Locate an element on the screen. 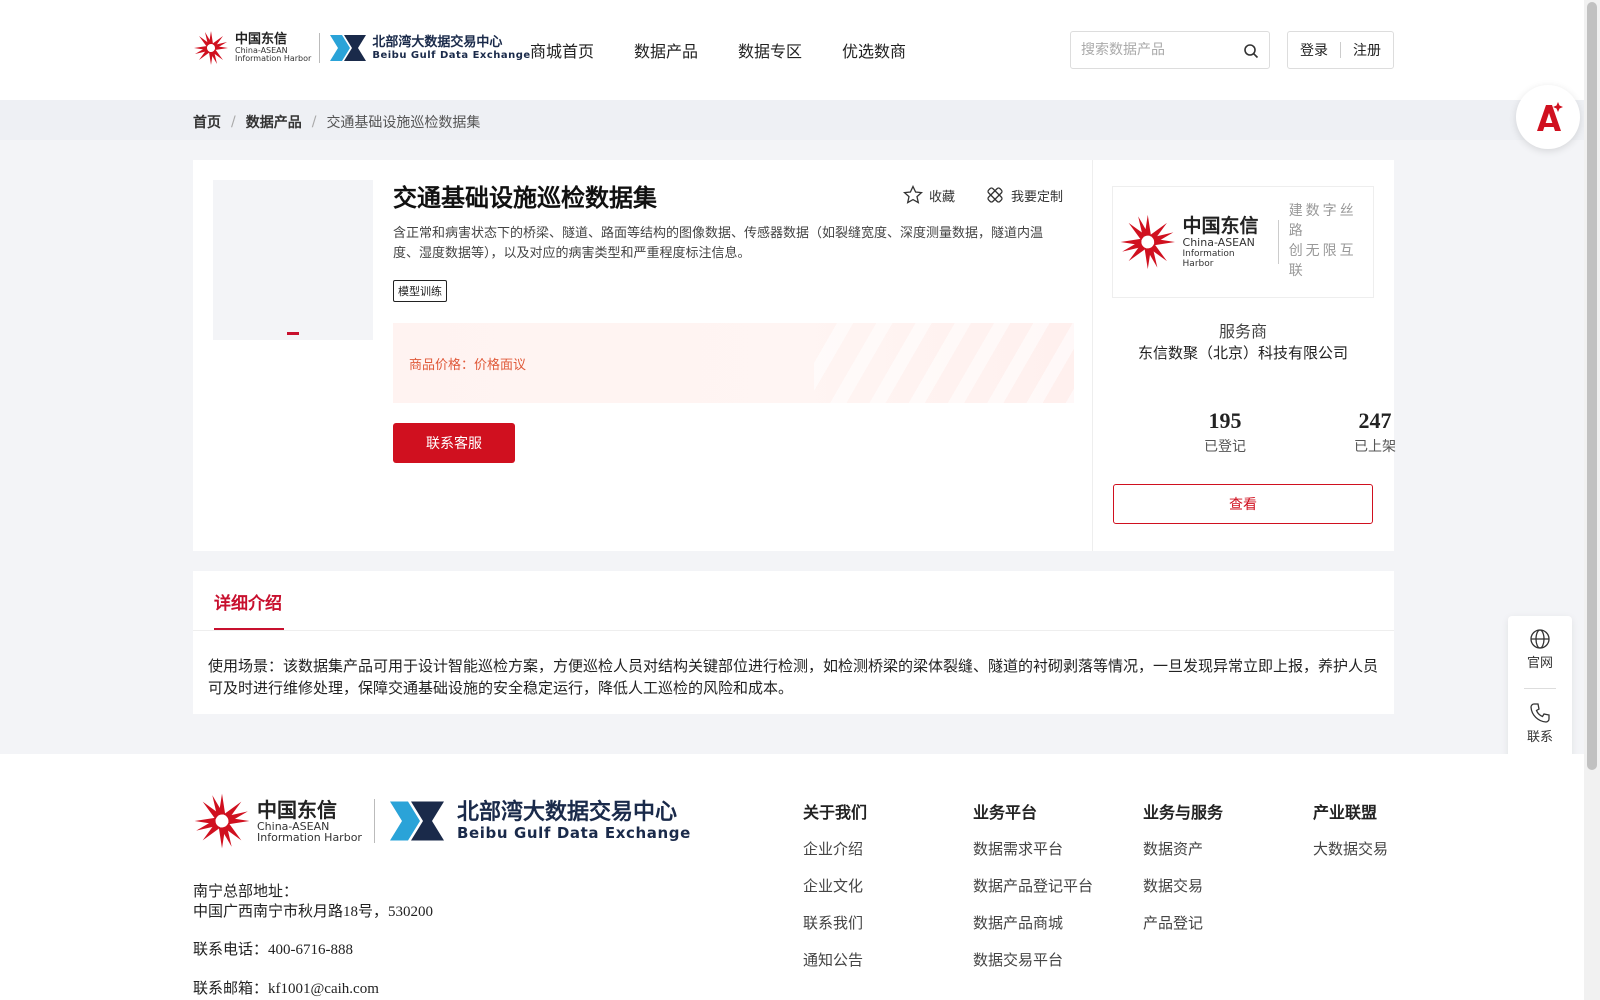 This screenshot has height=1000, width=1600. footer-link: 通知公告 is located at coordinates (835, 959).